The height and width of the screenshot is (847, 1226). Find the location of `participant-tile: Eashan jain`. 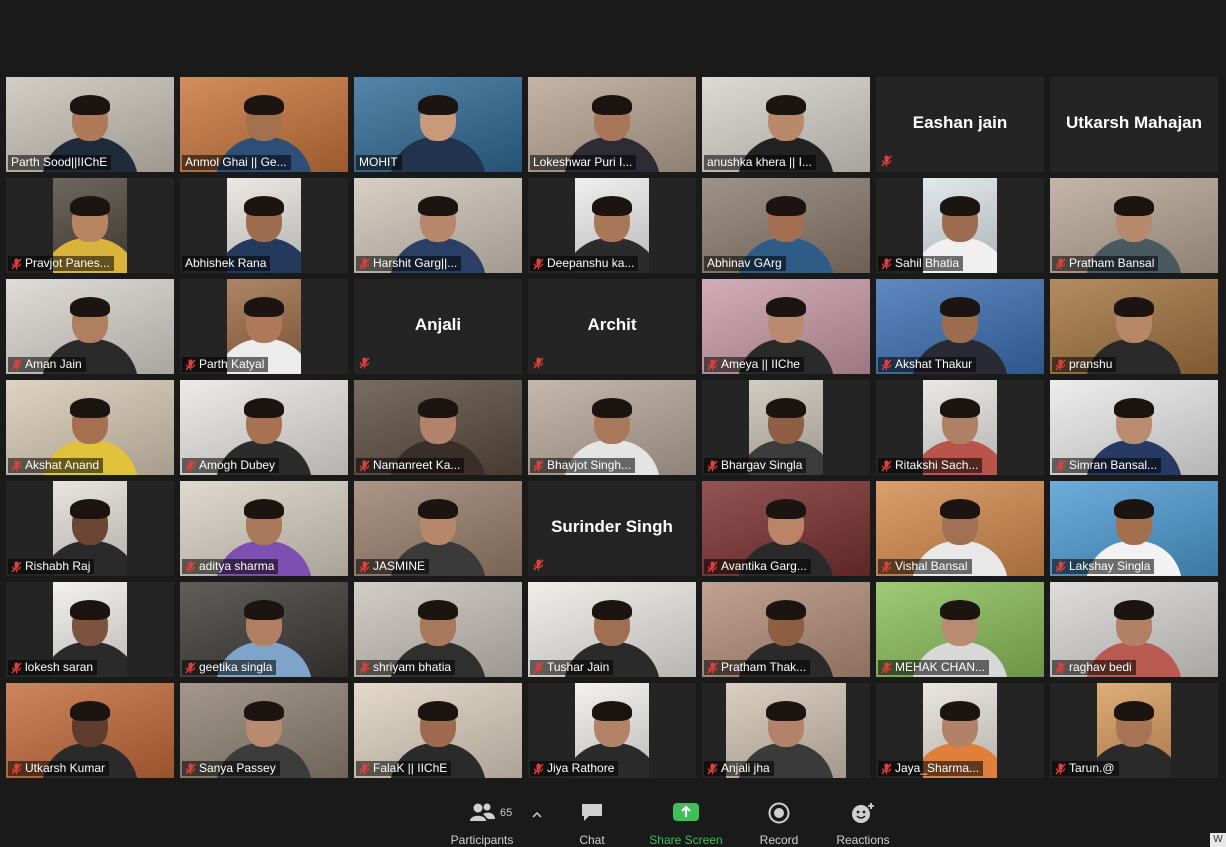

participant-tile: Eashan jain is located at coordinates (960, 124).